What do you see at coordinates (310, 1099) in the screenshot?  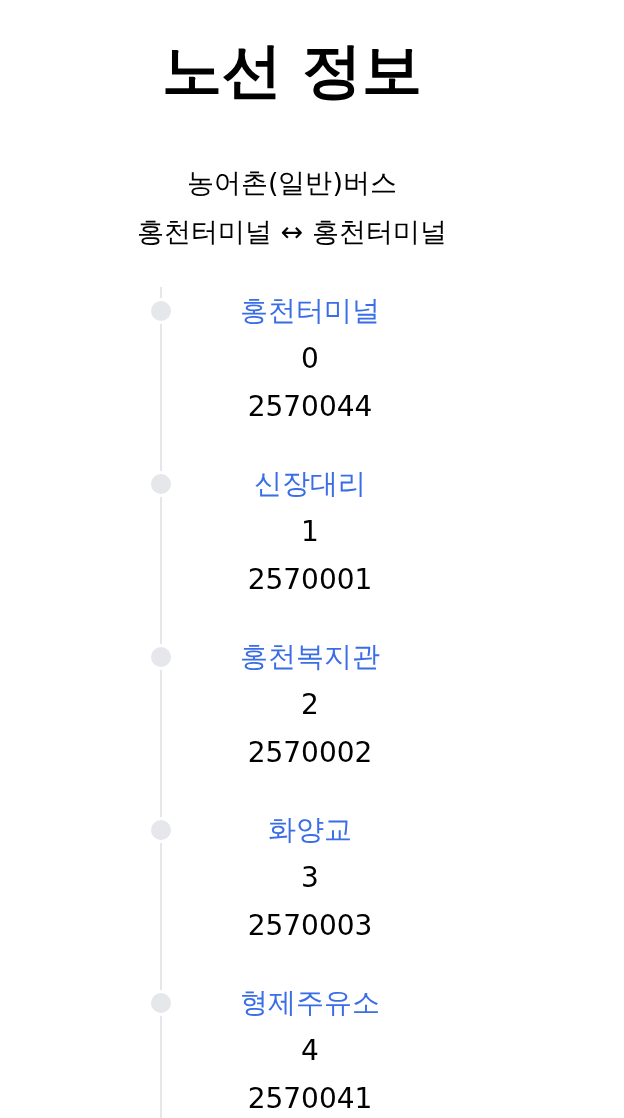 I see `stop-code: 2570041` at bounding box center [310, 1099].